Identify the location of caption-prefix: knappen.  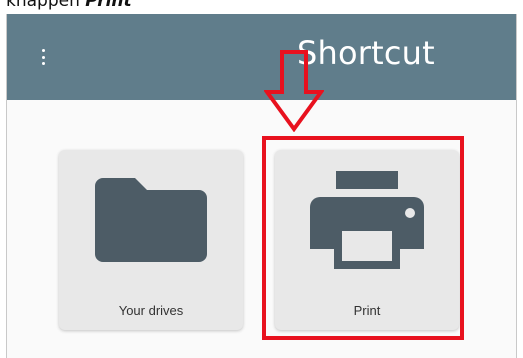
(46, 5).